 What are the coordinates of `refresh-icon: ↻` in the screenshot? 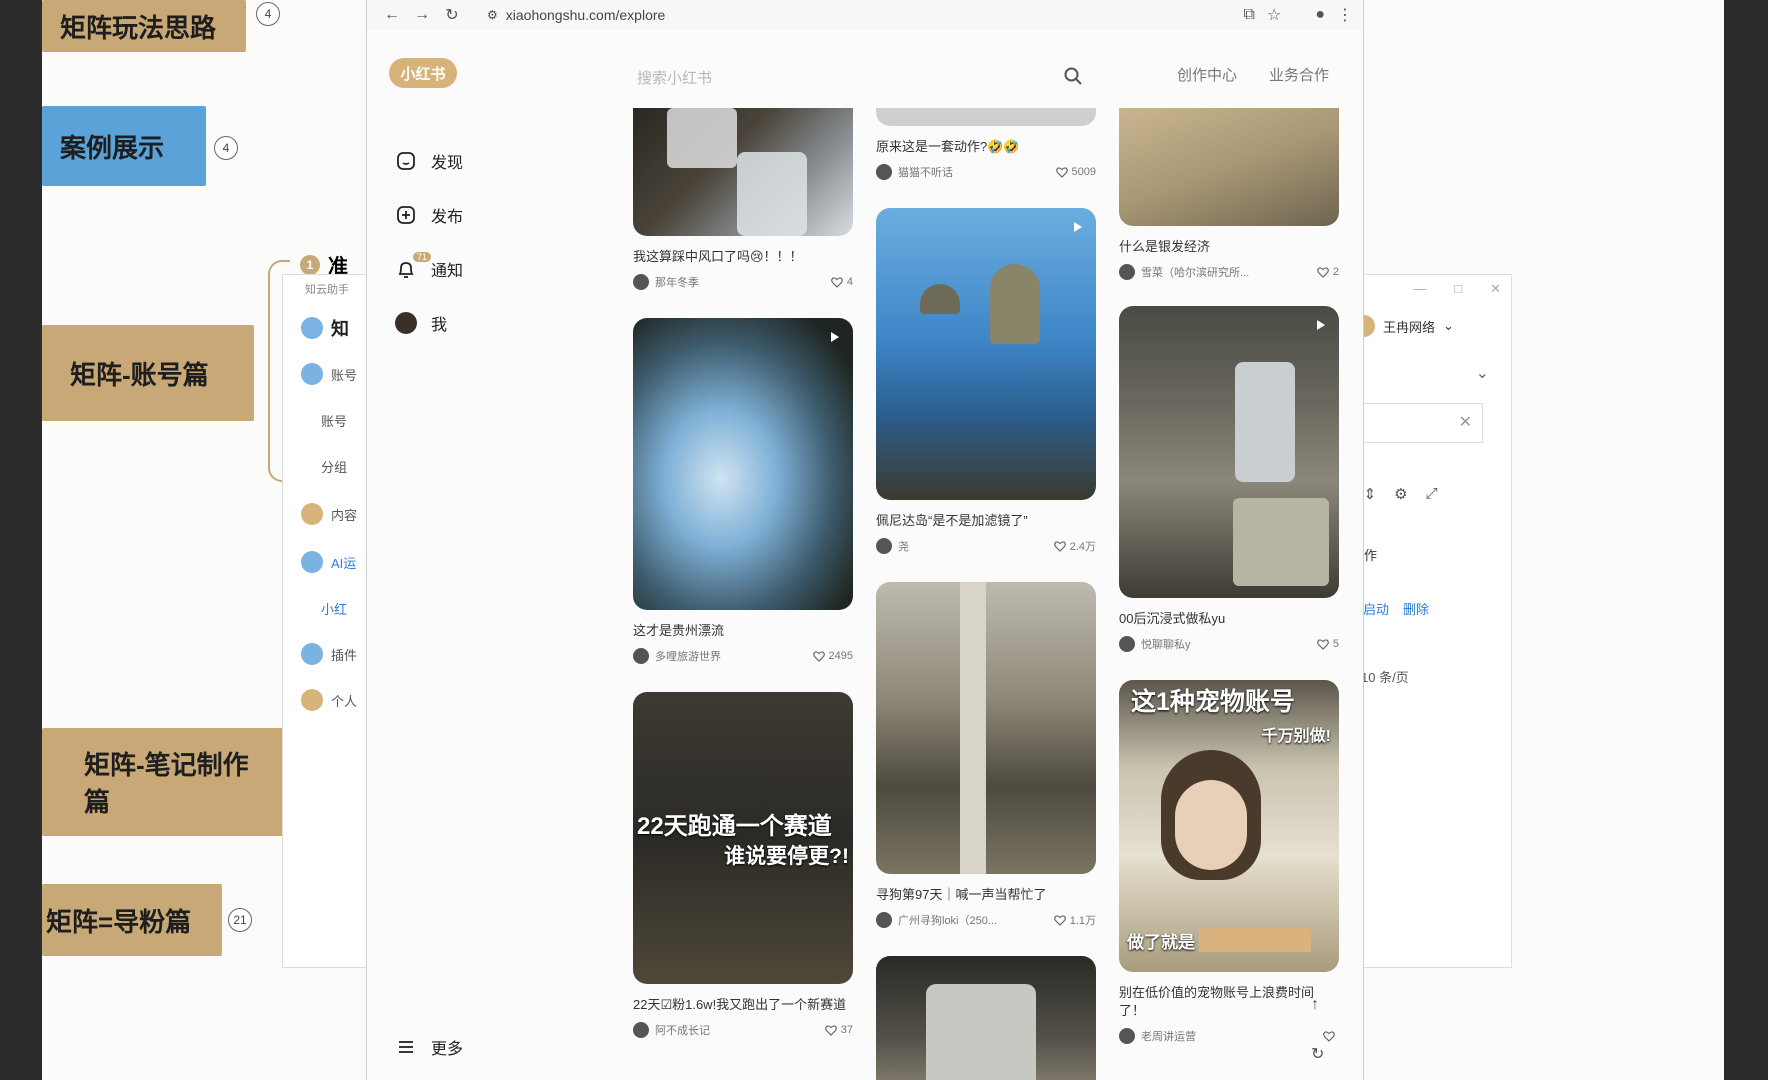 It's located at (1317, 1054).